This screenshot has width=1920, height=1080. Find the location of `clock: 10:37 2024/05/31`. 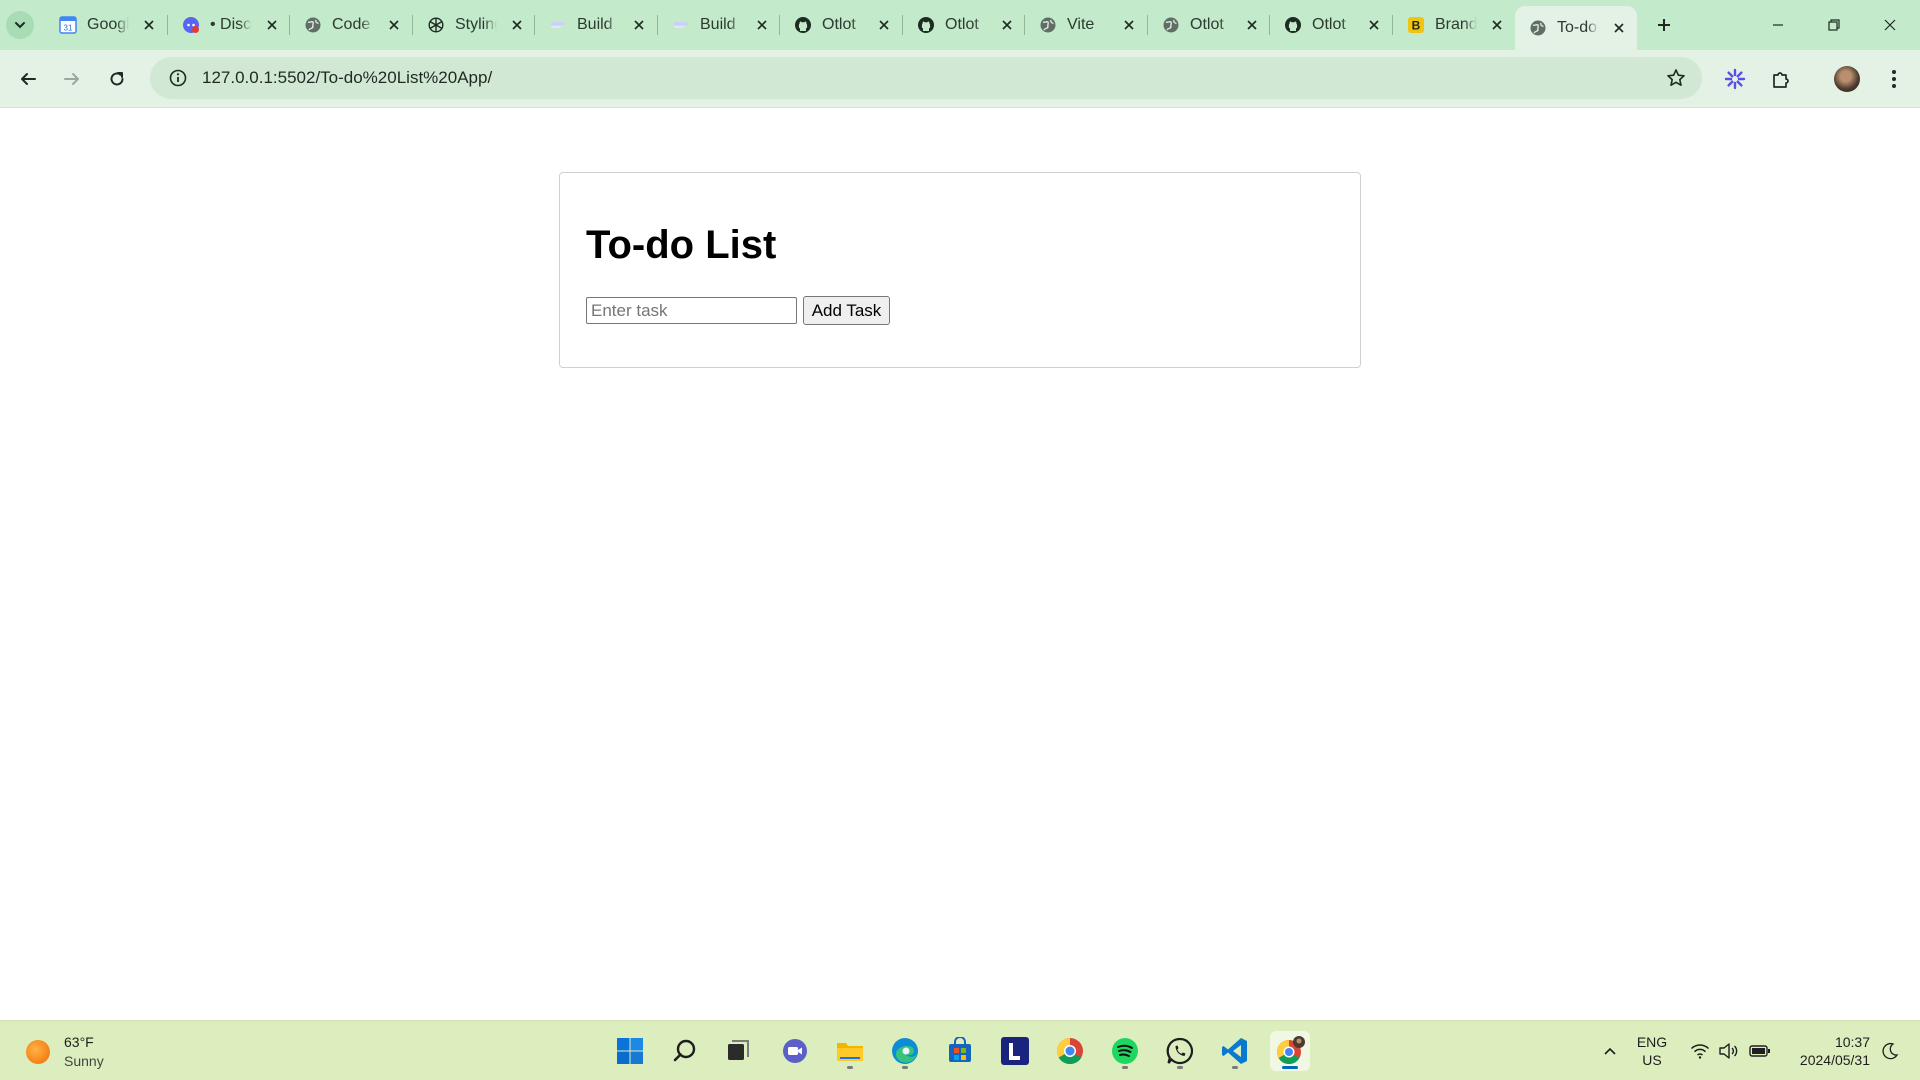

clock: 10:37 2024/05/31 is located at coordinates (1828, 1051).